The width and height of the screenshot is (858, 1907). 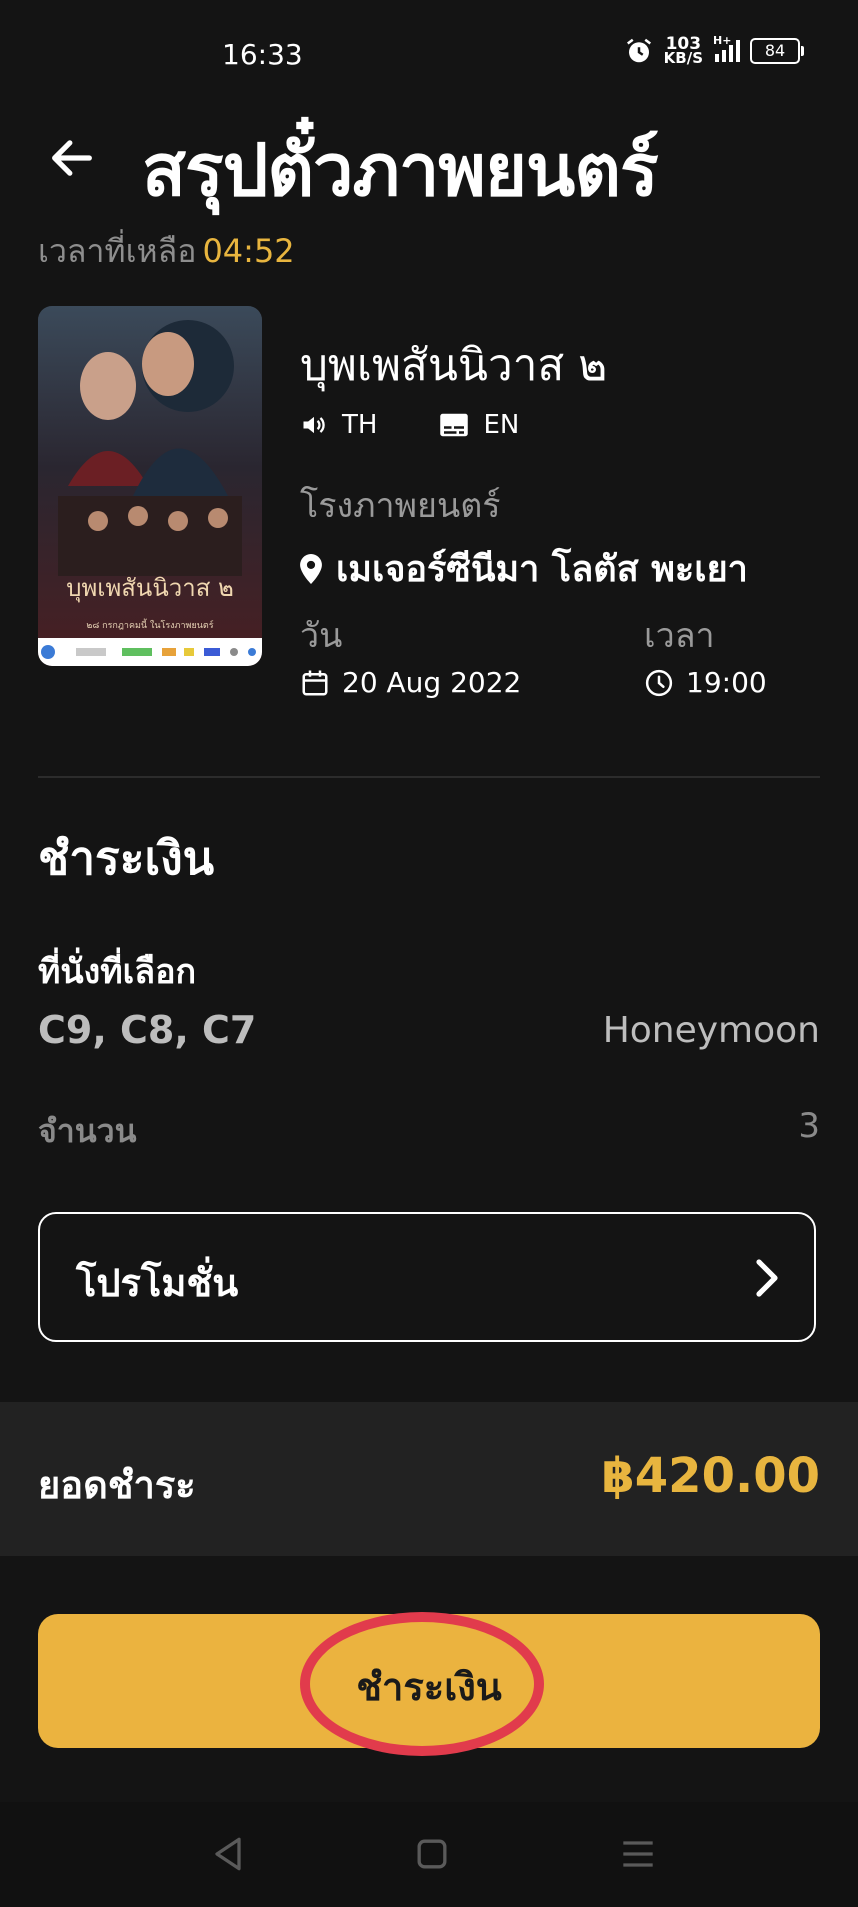 I want to click on pay-button-label: ชำระเงิน, so click(x=429, y=1687).